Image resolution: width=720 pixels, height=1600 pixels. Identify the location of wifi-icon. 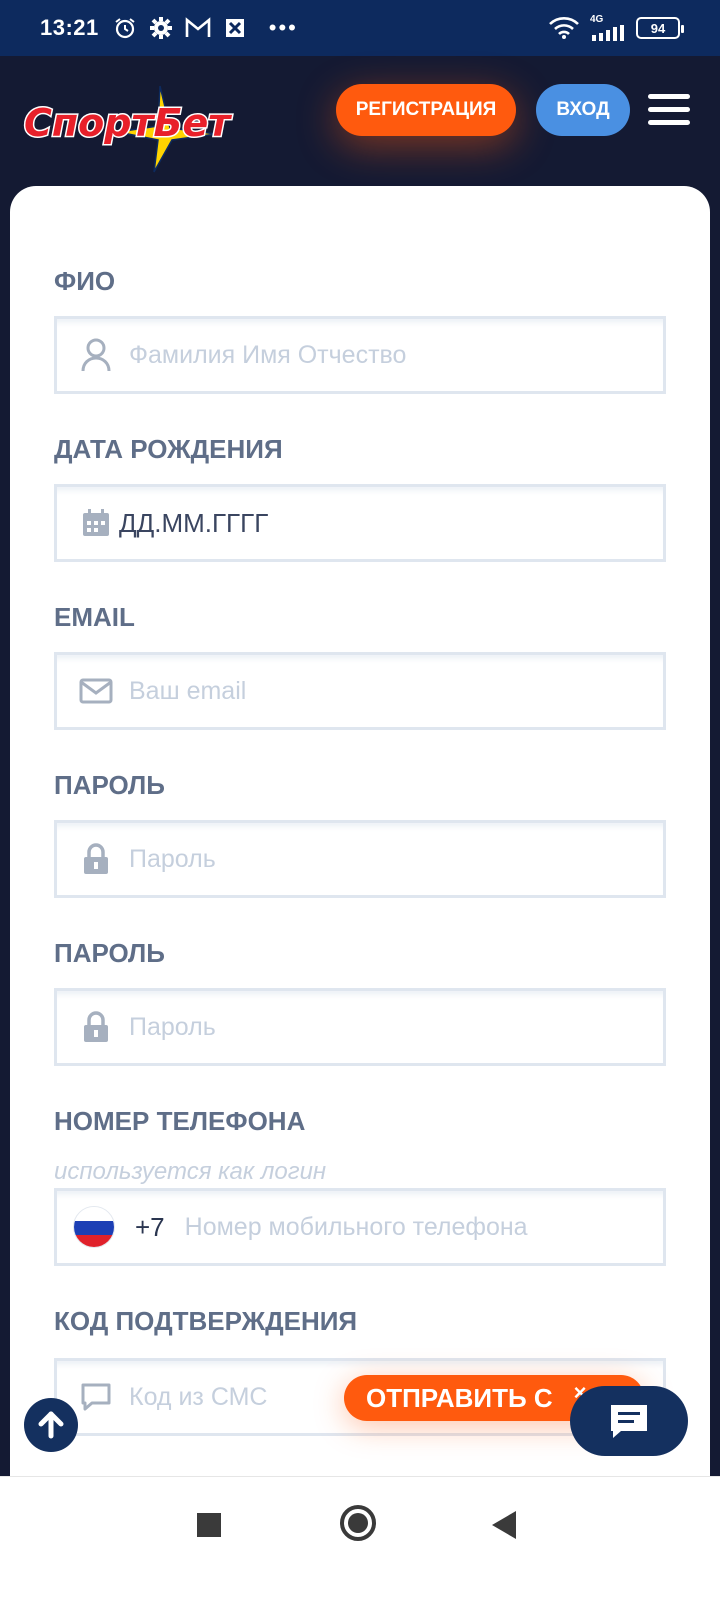
(564, 28).